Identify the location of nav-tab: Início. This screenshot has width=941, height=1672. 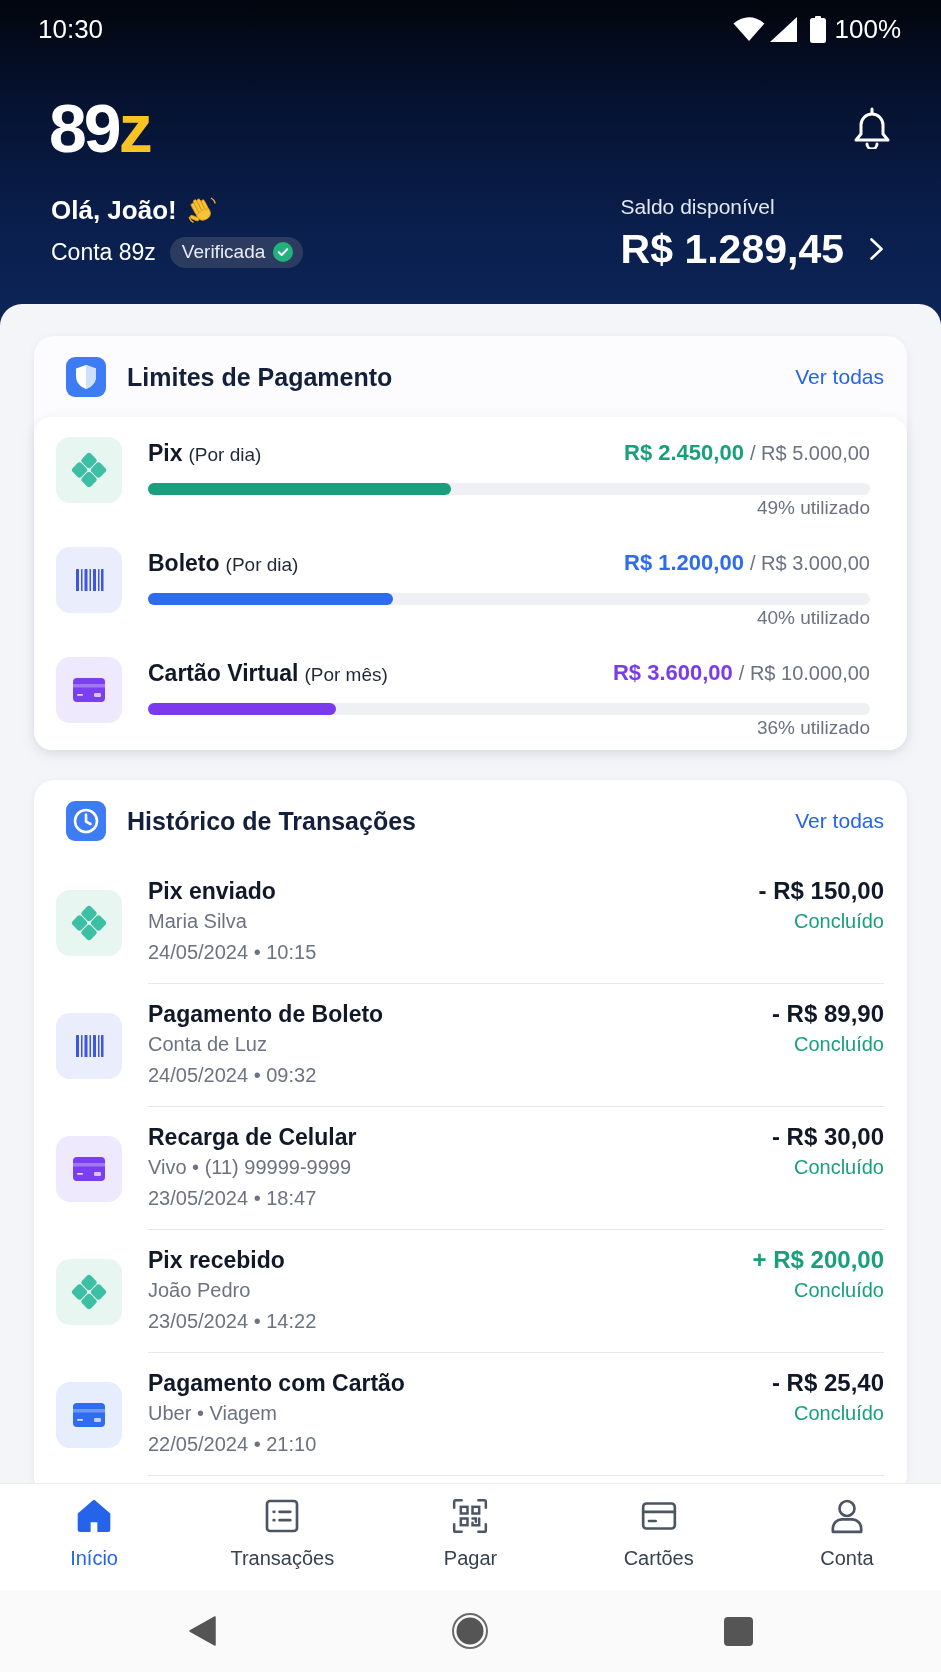
(94, 1533).